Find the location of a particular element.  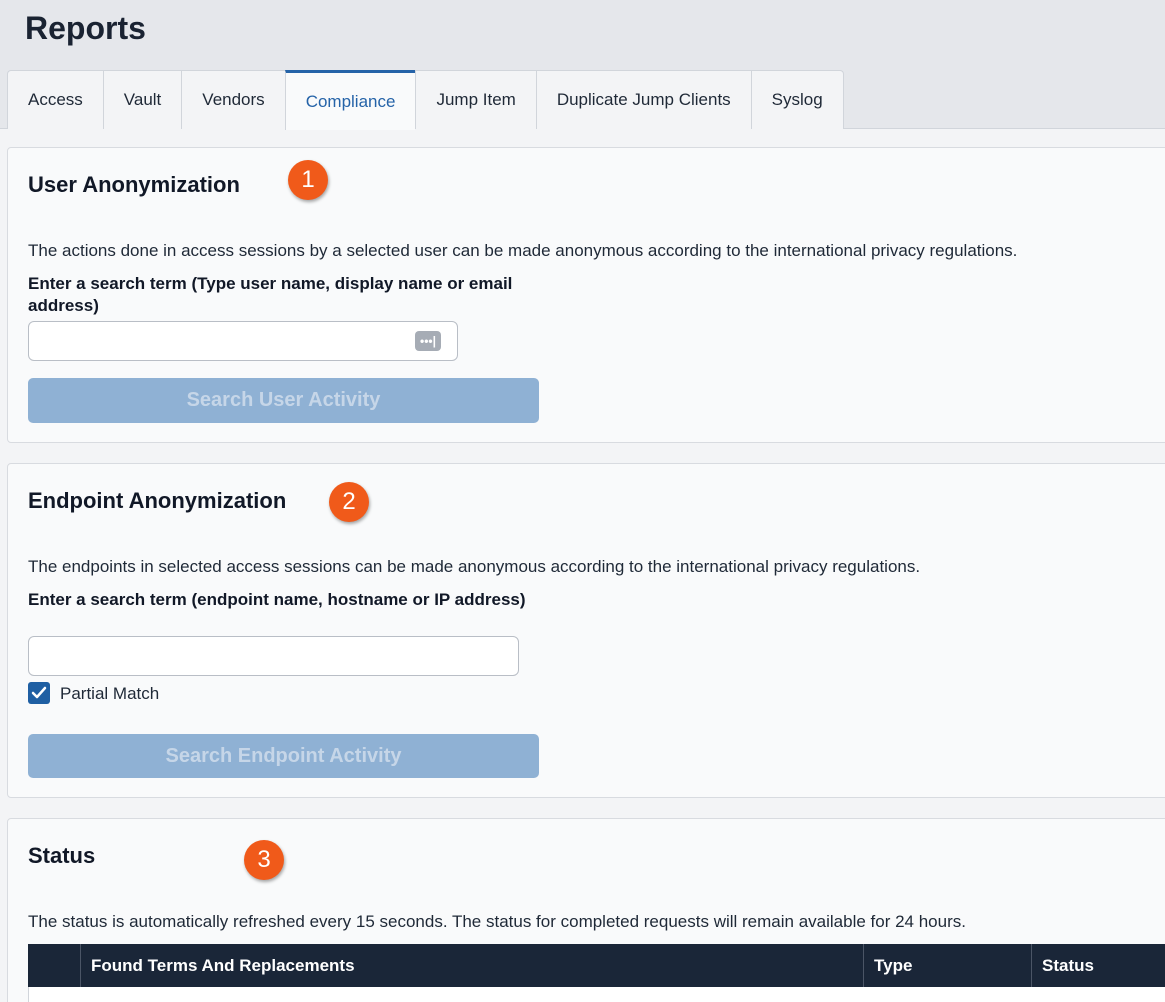

checkmark-icon is located at coordinates (39, 692).